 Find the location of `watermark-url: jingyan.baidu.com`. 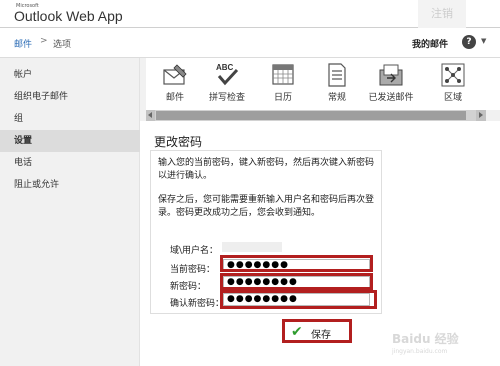

watermark-url: jingyan.baidu.com is located at coordinates (420, 351).